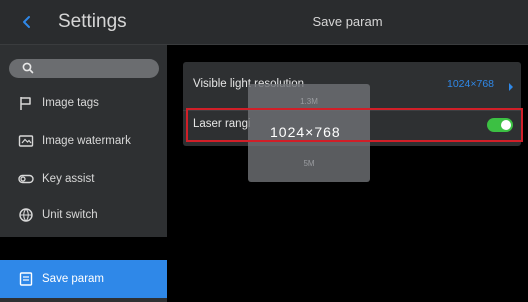  I want to click on sidebar-item-label: Image watermark, so click(86, 141).